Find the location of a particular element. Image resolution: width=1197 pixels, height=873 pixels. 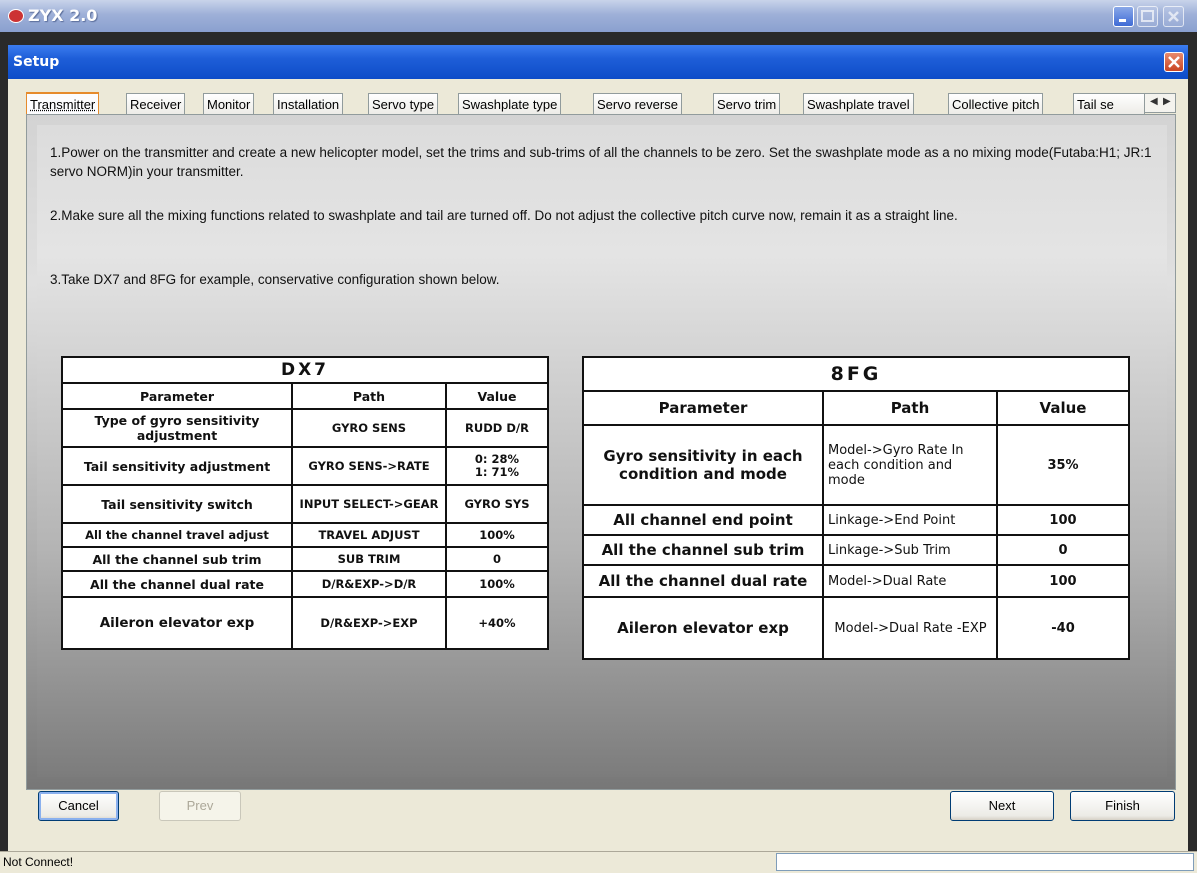

tab-collective-pitch: Collective pitch is located at coordinates (996, 104).